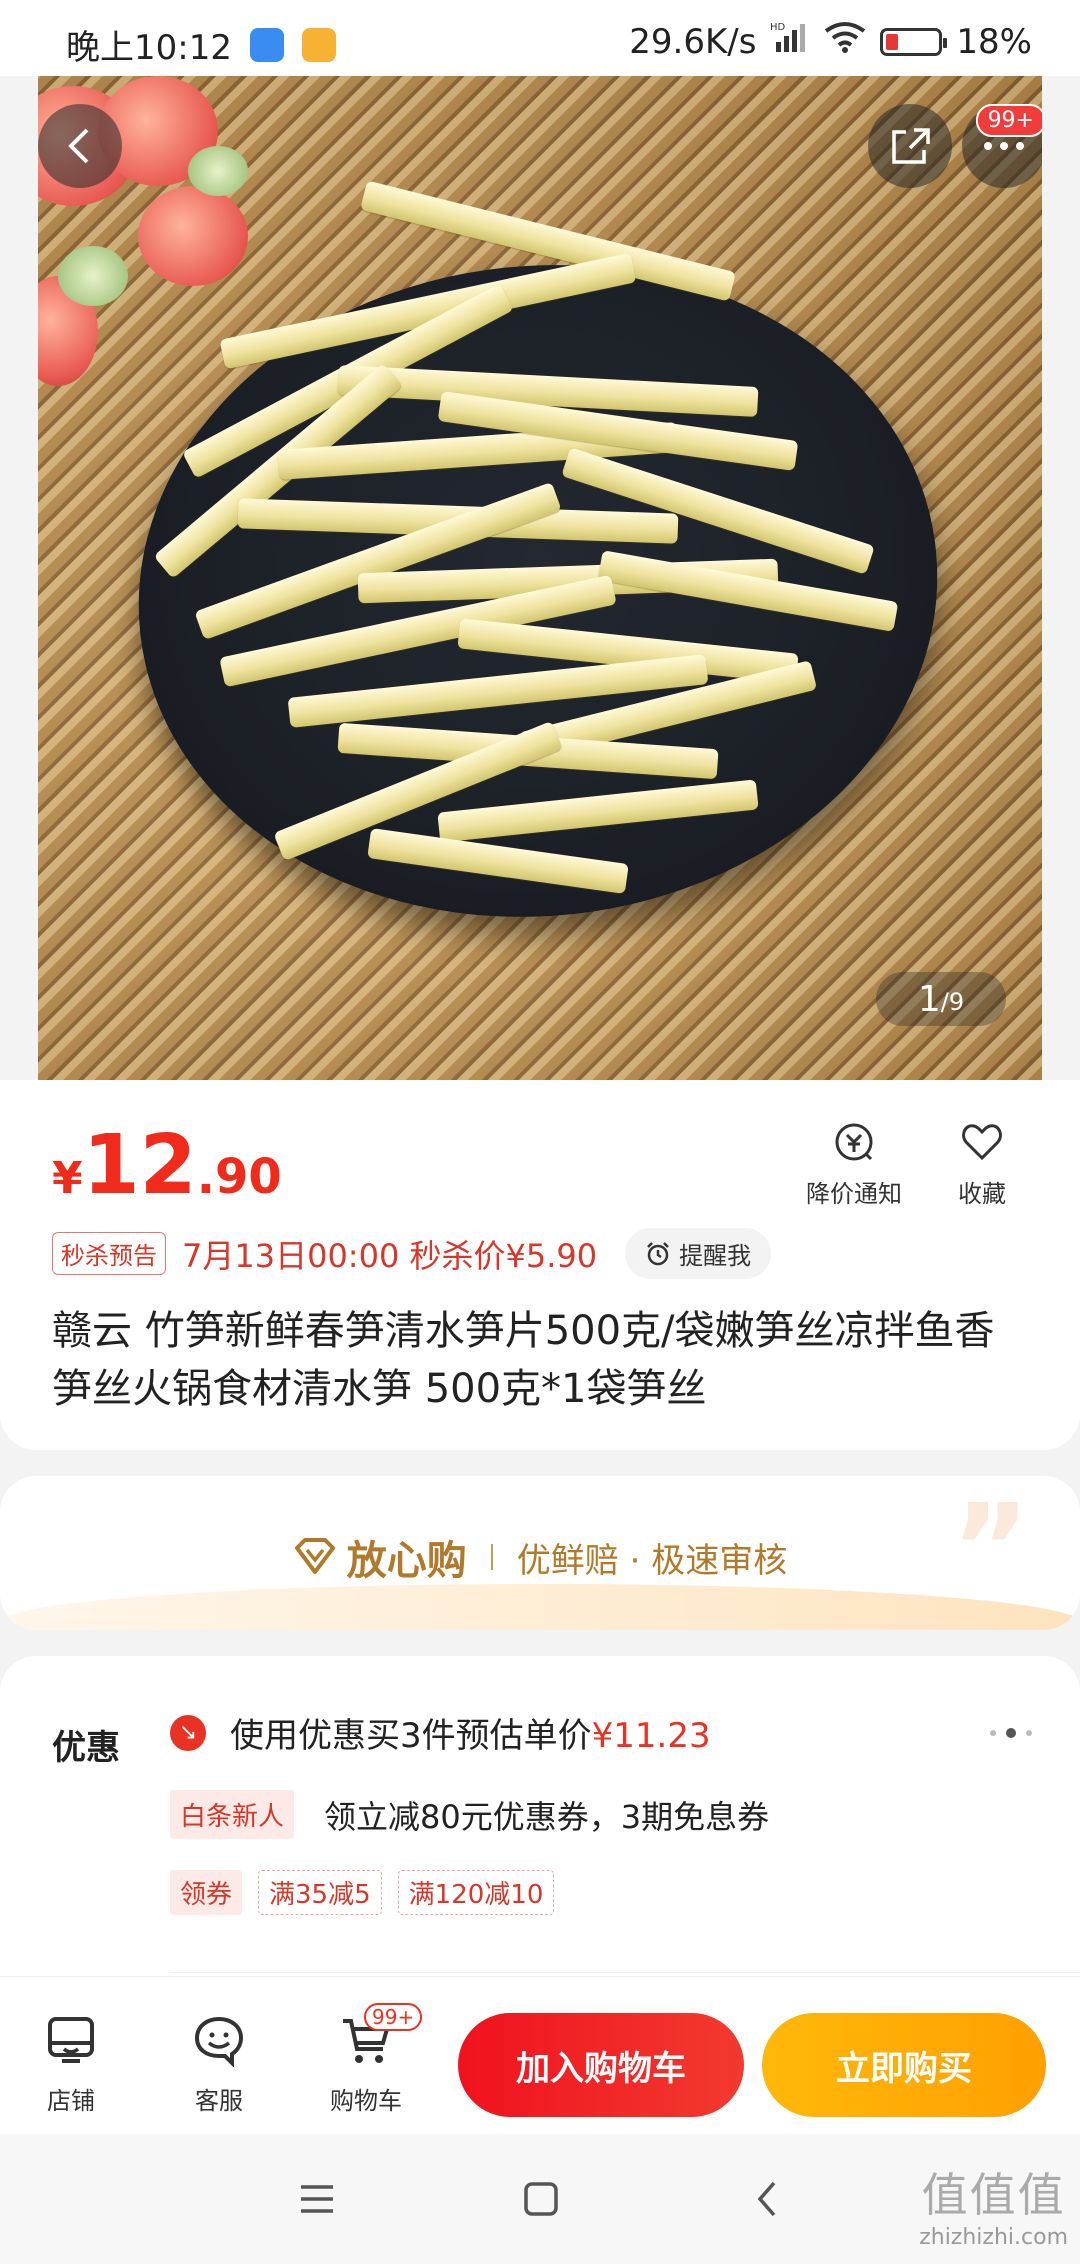  What do you see at coordinates (904, 2065) in the screenshot?
I see `buy-now-button: 立即购买` at bounding box center [904, 2065].